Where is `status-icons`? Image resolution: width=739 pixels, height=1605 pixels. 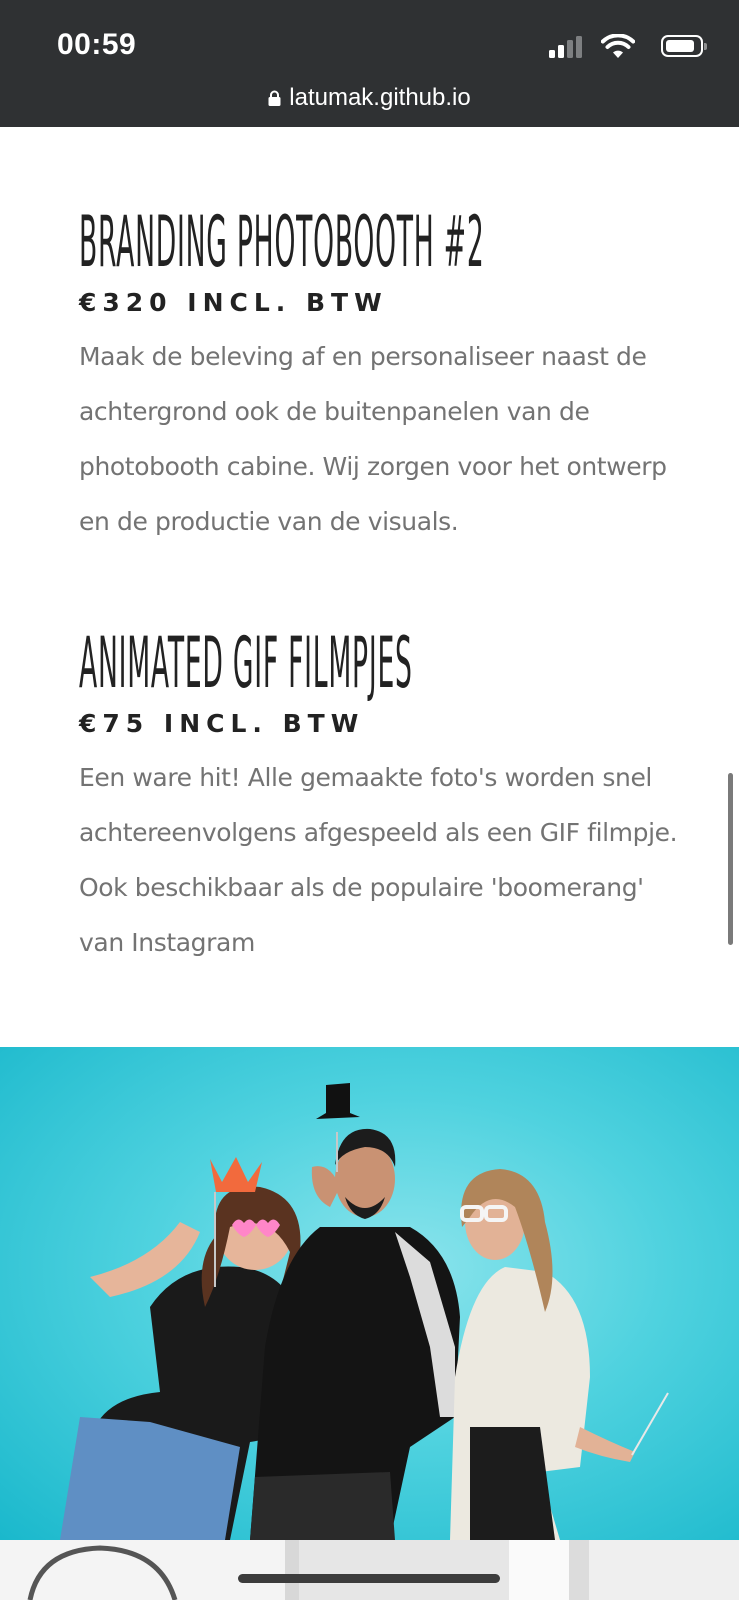 status-icons is located at coordinates (625, 47).